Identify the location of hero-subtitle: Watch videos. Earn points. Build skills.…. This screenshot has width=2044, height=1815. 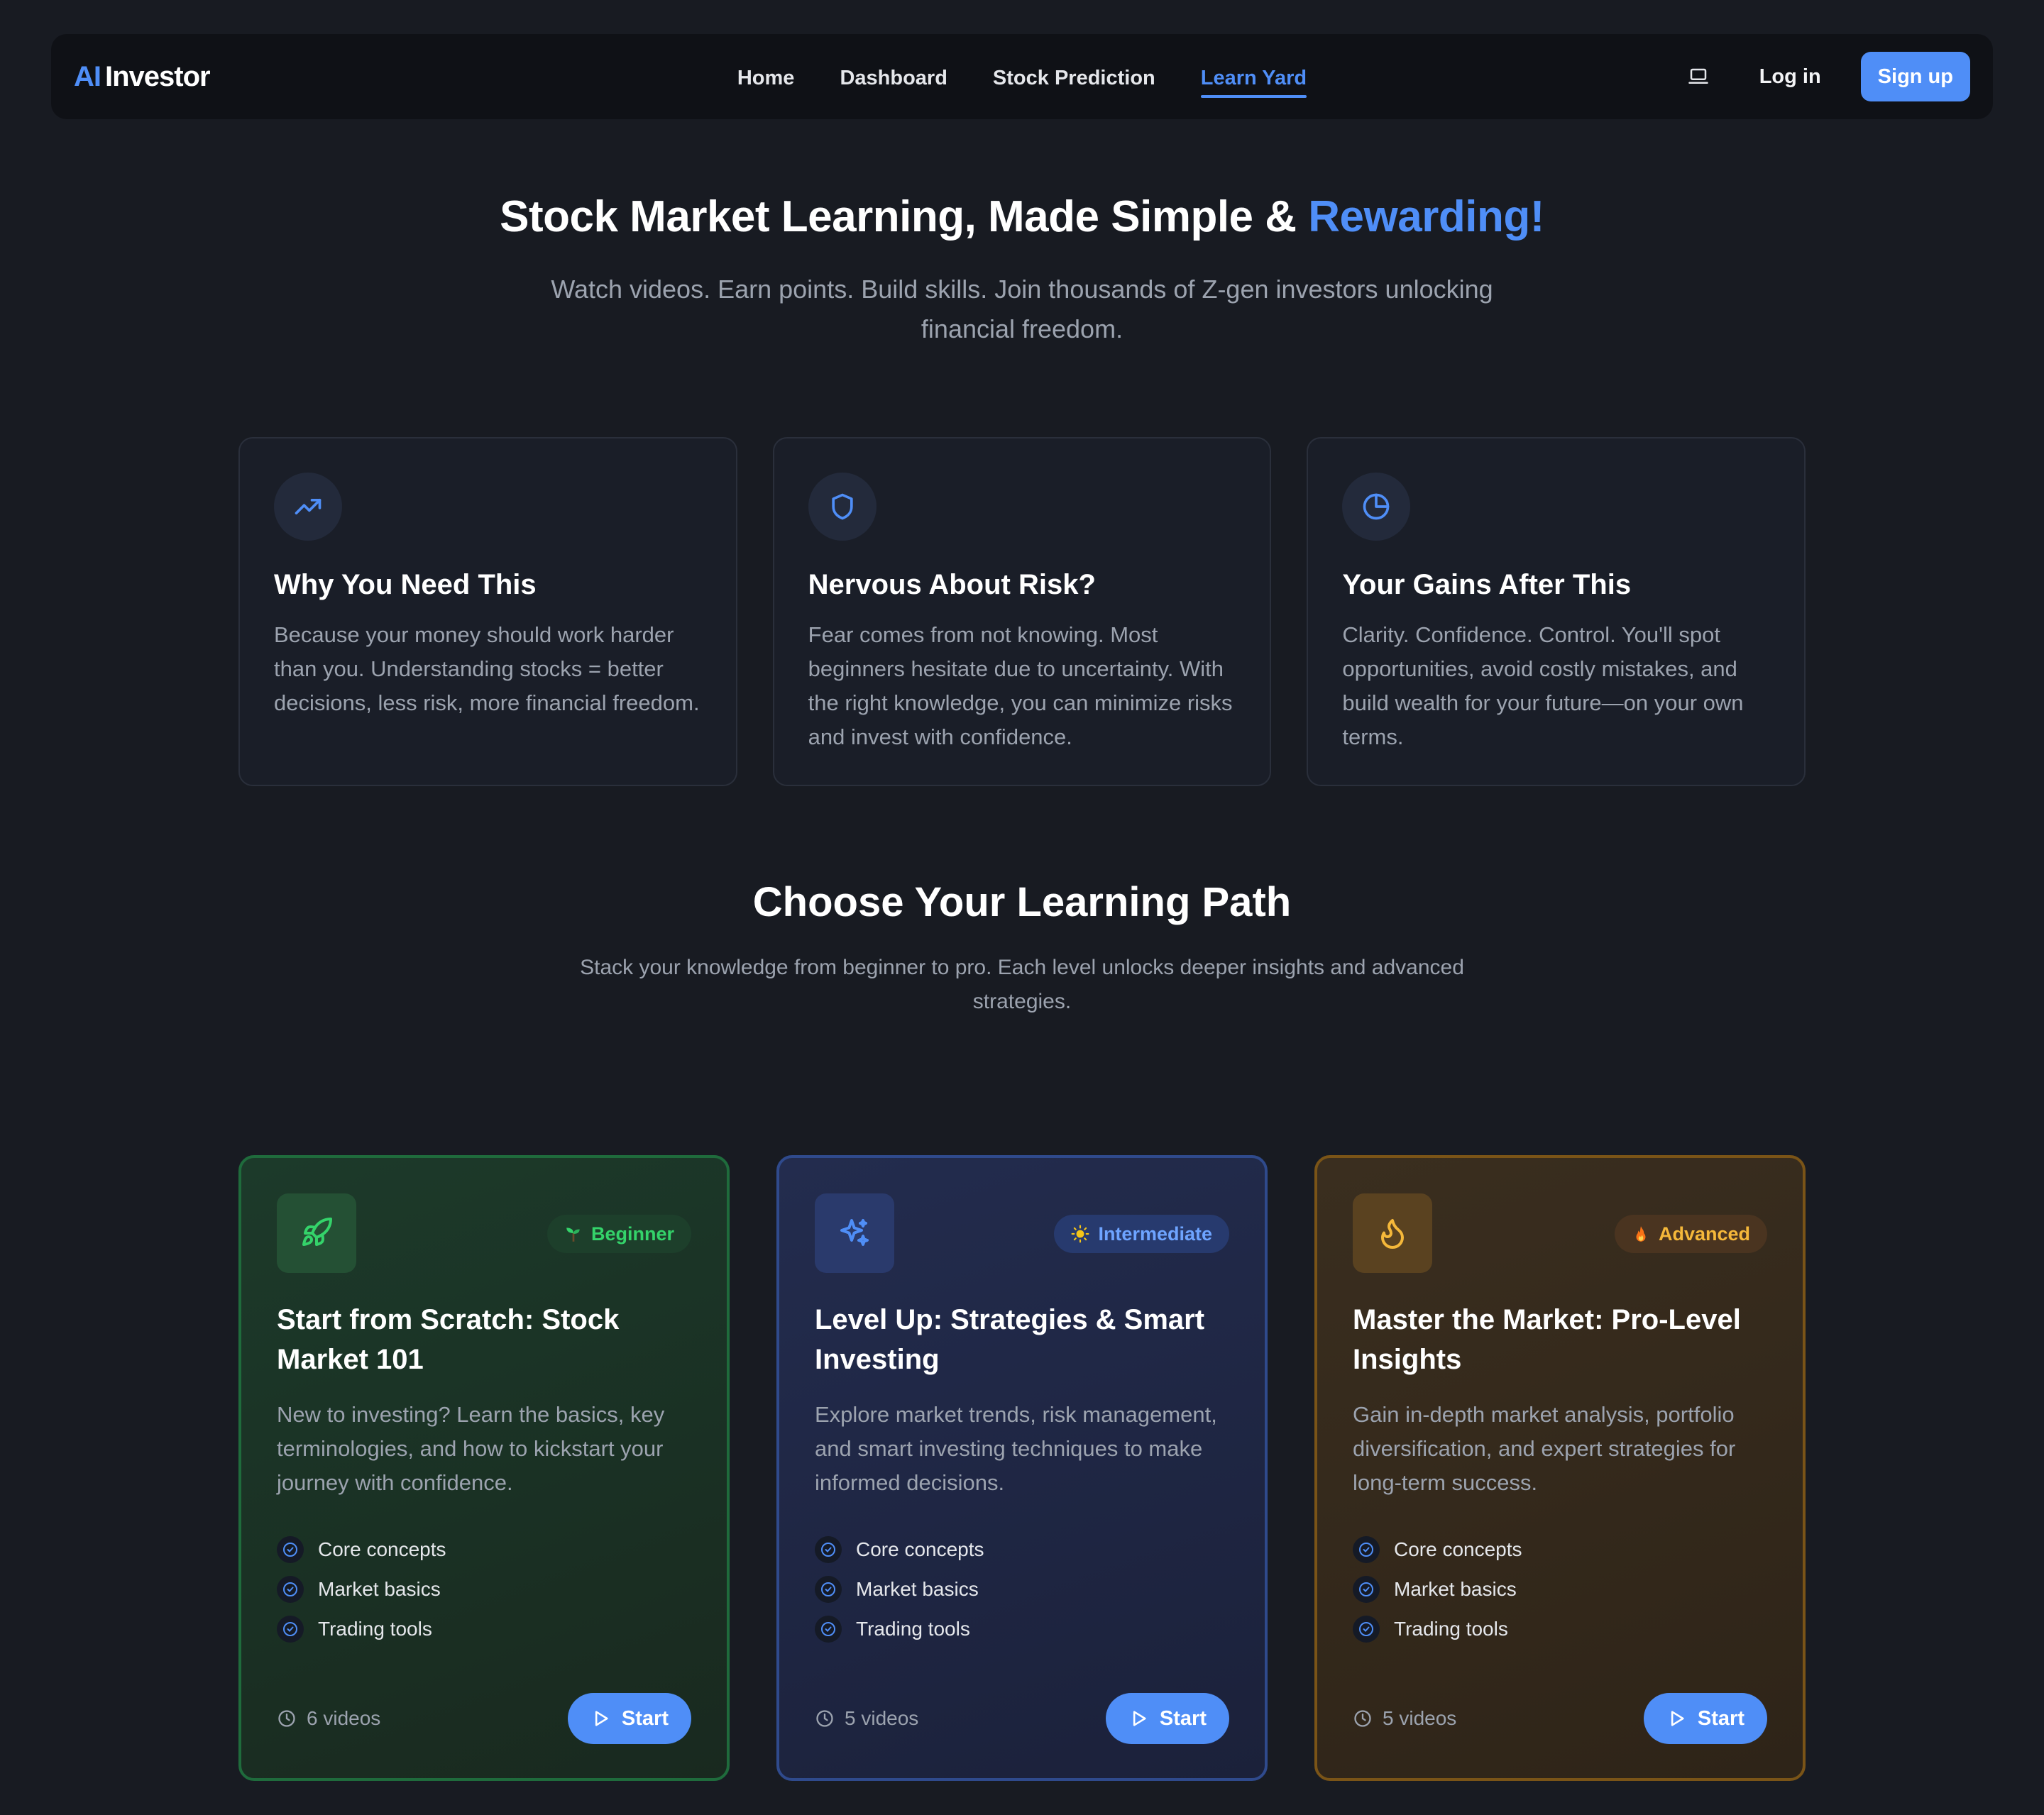
(1022, 309).